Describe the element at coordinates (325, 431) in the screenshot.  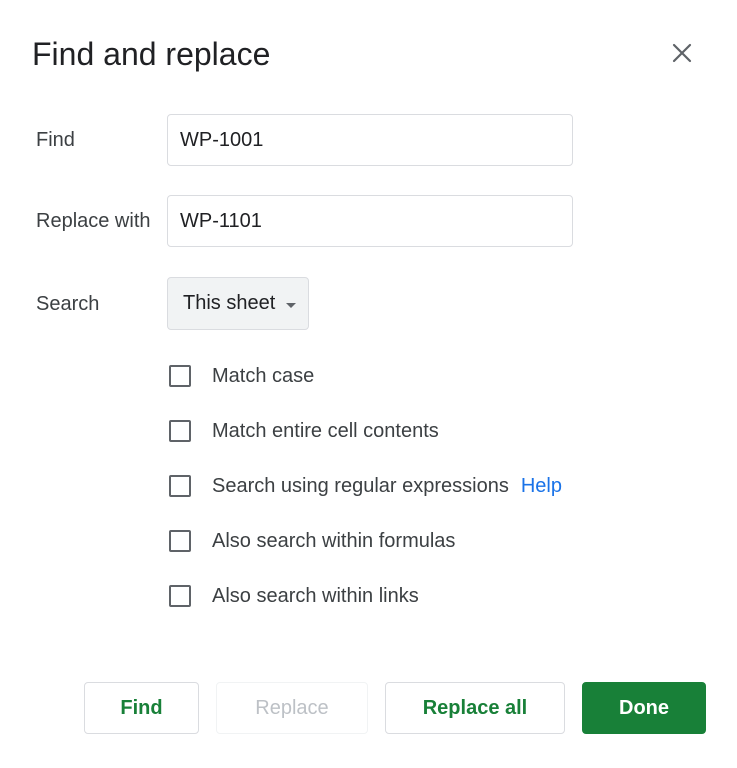
I see `match-entire-label: Match entire cell contents` at that location.